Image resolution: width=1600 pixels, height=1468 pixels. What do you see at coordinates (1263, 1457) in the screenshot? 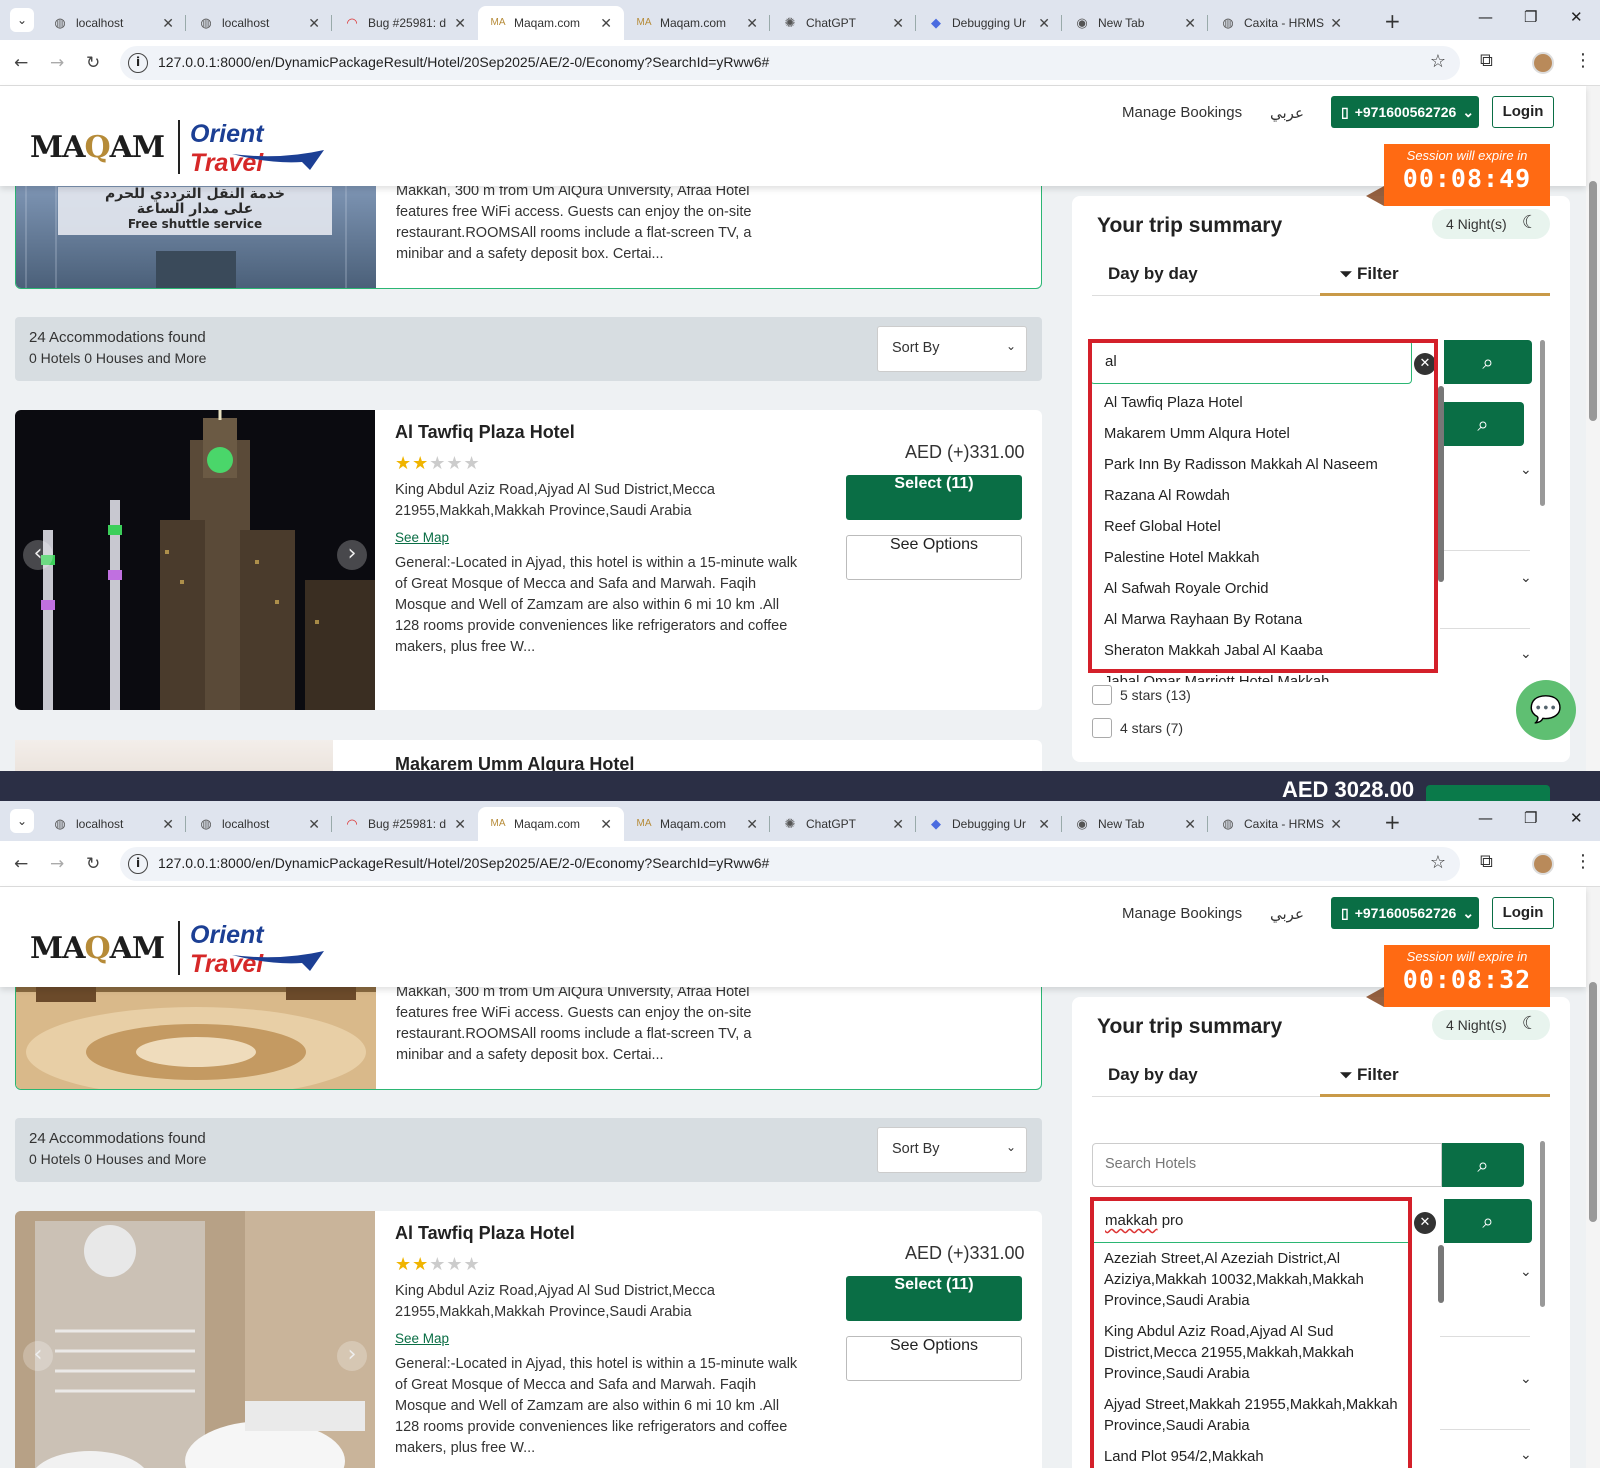
I see `suggestion-item: Land Plot 954/2,Makkah` at bounding box center [1263, 1457].